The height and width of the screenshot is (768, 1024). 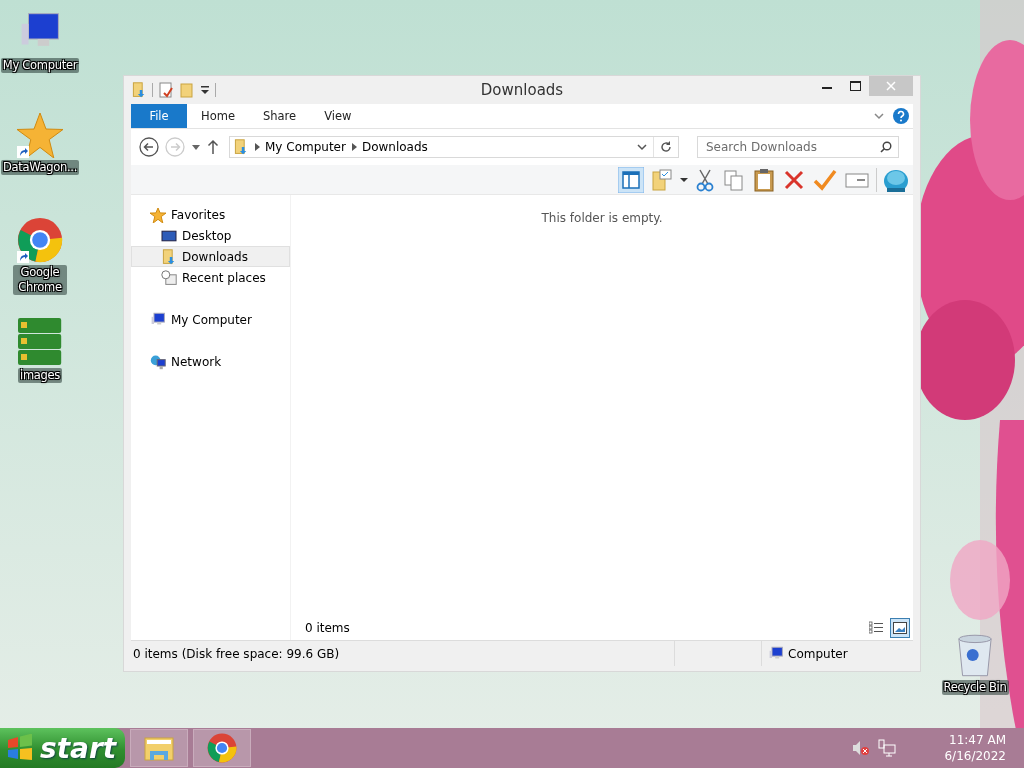 I want to click on desktop-icon-label: images, so click(x=40, y=375).